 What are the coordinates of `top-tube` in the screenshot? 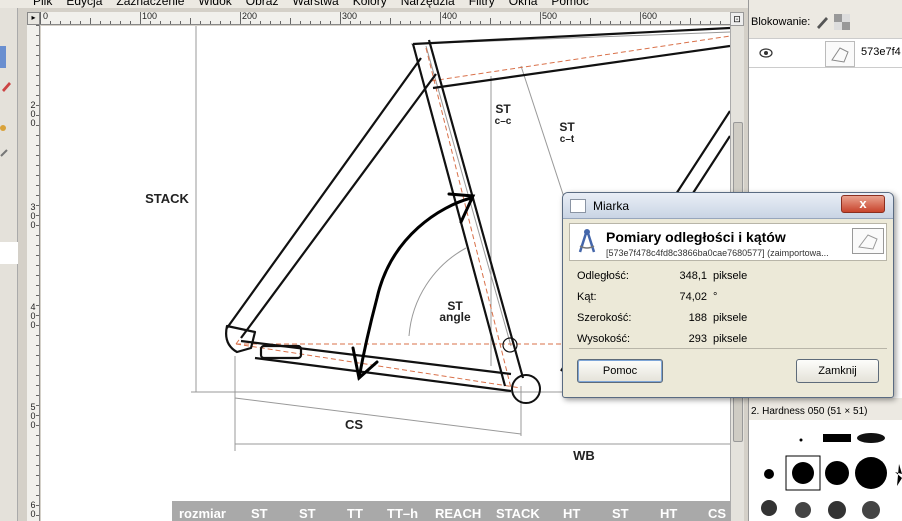 It's located at (571, 58).